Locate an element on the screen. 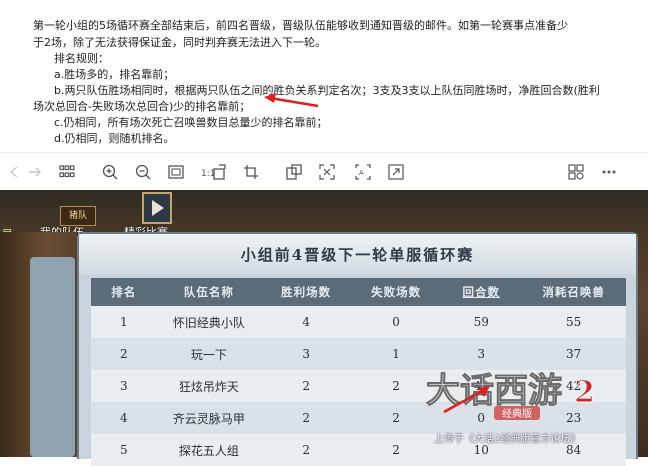 Image resolution: width=648 pixels, height=466 pixels. wins-cell: 3 is located at coordinates (306, 354).